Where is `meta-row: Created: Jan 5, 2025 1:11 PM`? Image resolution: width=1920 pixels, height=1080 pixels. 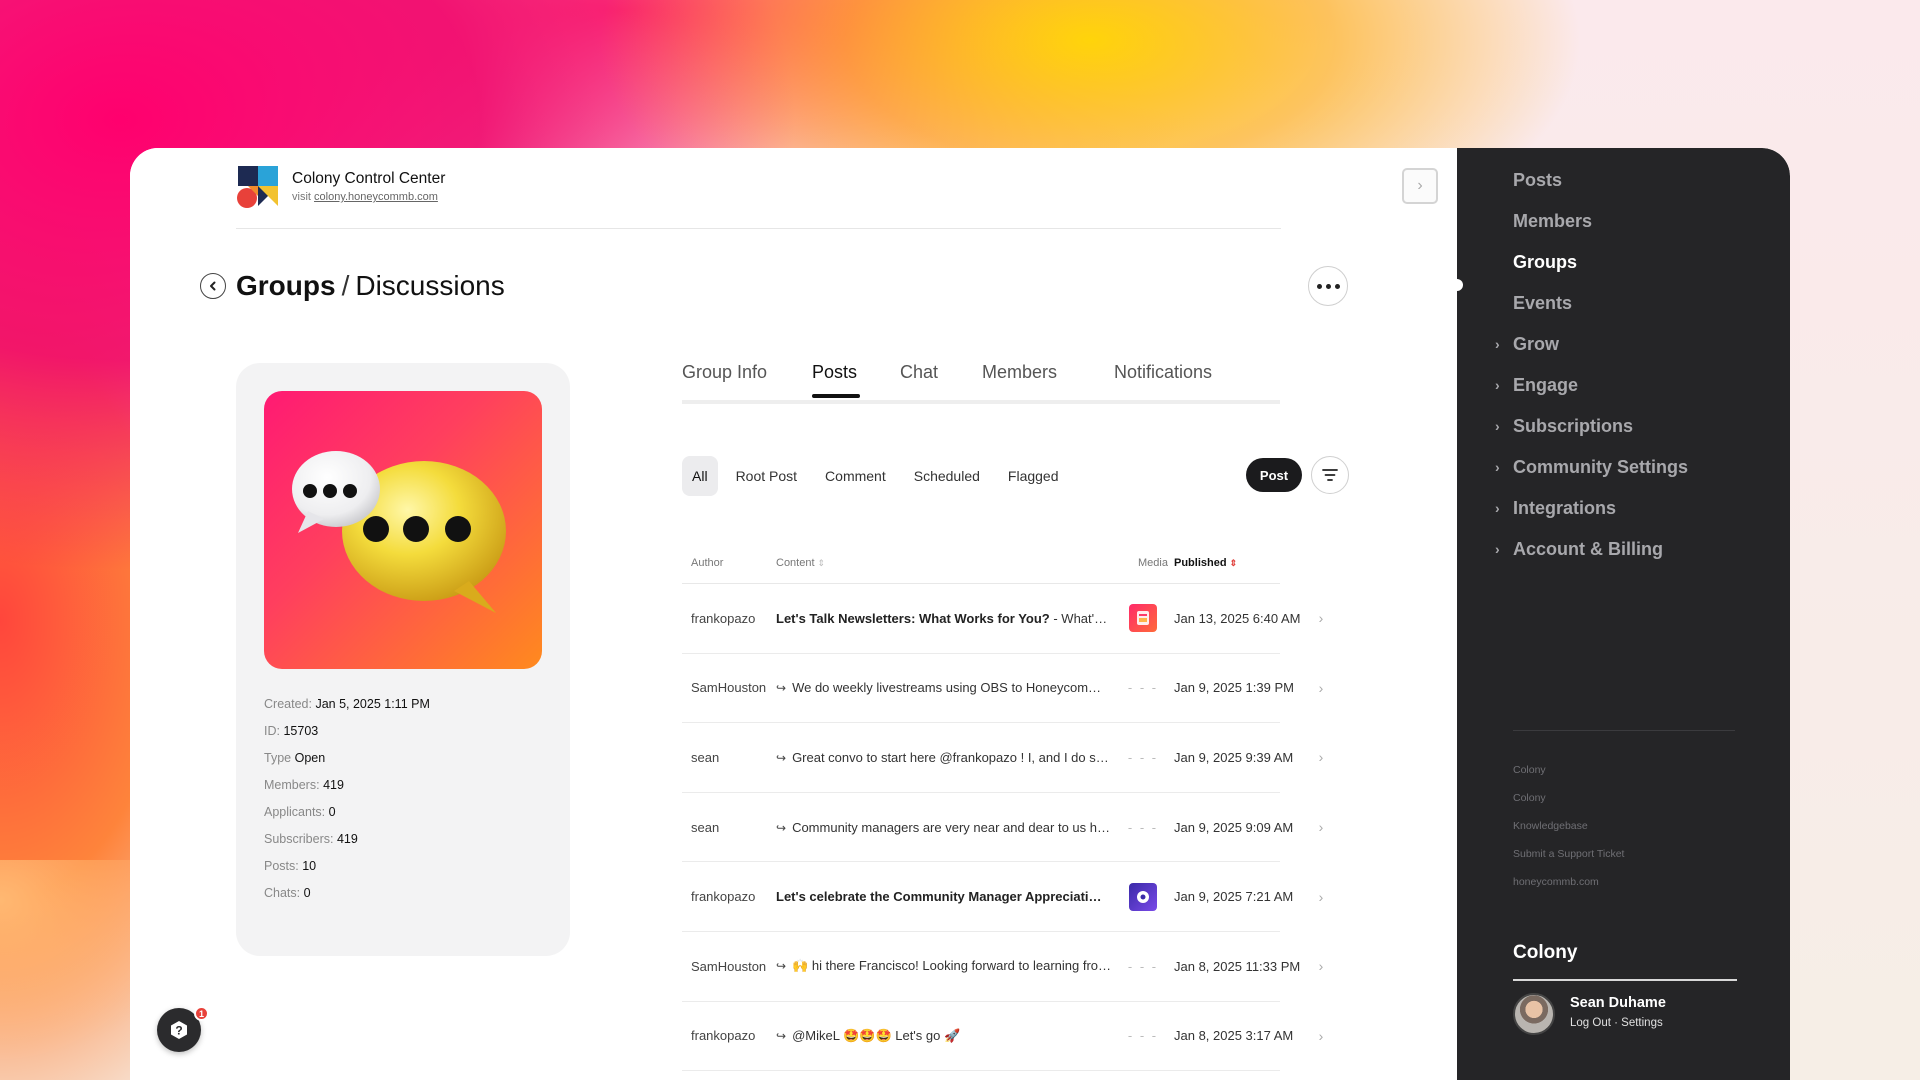 meta-row: Created: Jan 5, 2025 1:11 PM is located at coordinates (347, 704).